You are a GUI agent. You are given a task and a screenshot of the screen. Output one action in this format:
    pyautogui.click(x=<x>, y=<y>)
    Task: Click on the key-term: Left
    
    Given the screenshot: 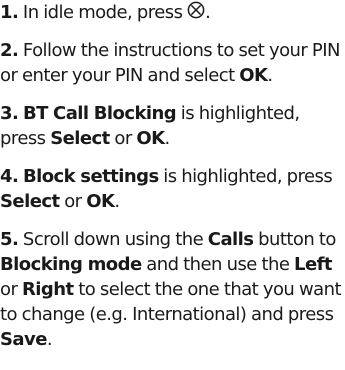 What is the action you would take?
    pyautogui.click(x=313, y=264)
    